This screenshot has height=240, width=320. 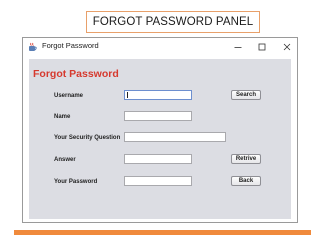 I want to click on name-field, so click(x=158, y=116).